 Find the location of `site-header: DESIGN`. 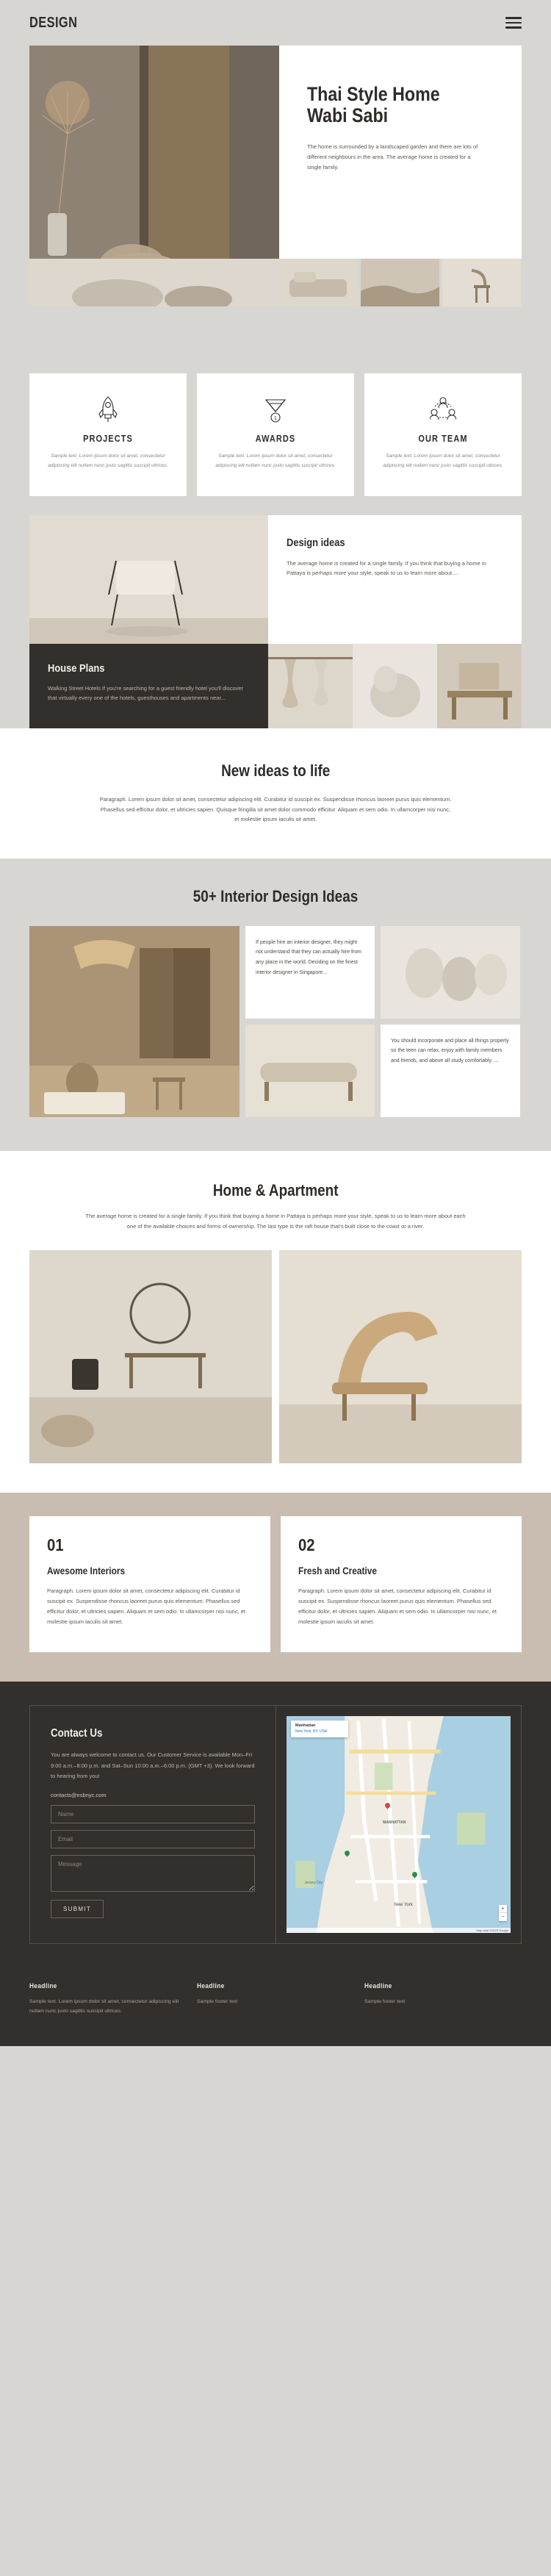

site-header: DESIGN is located at coordinates (275, 23).